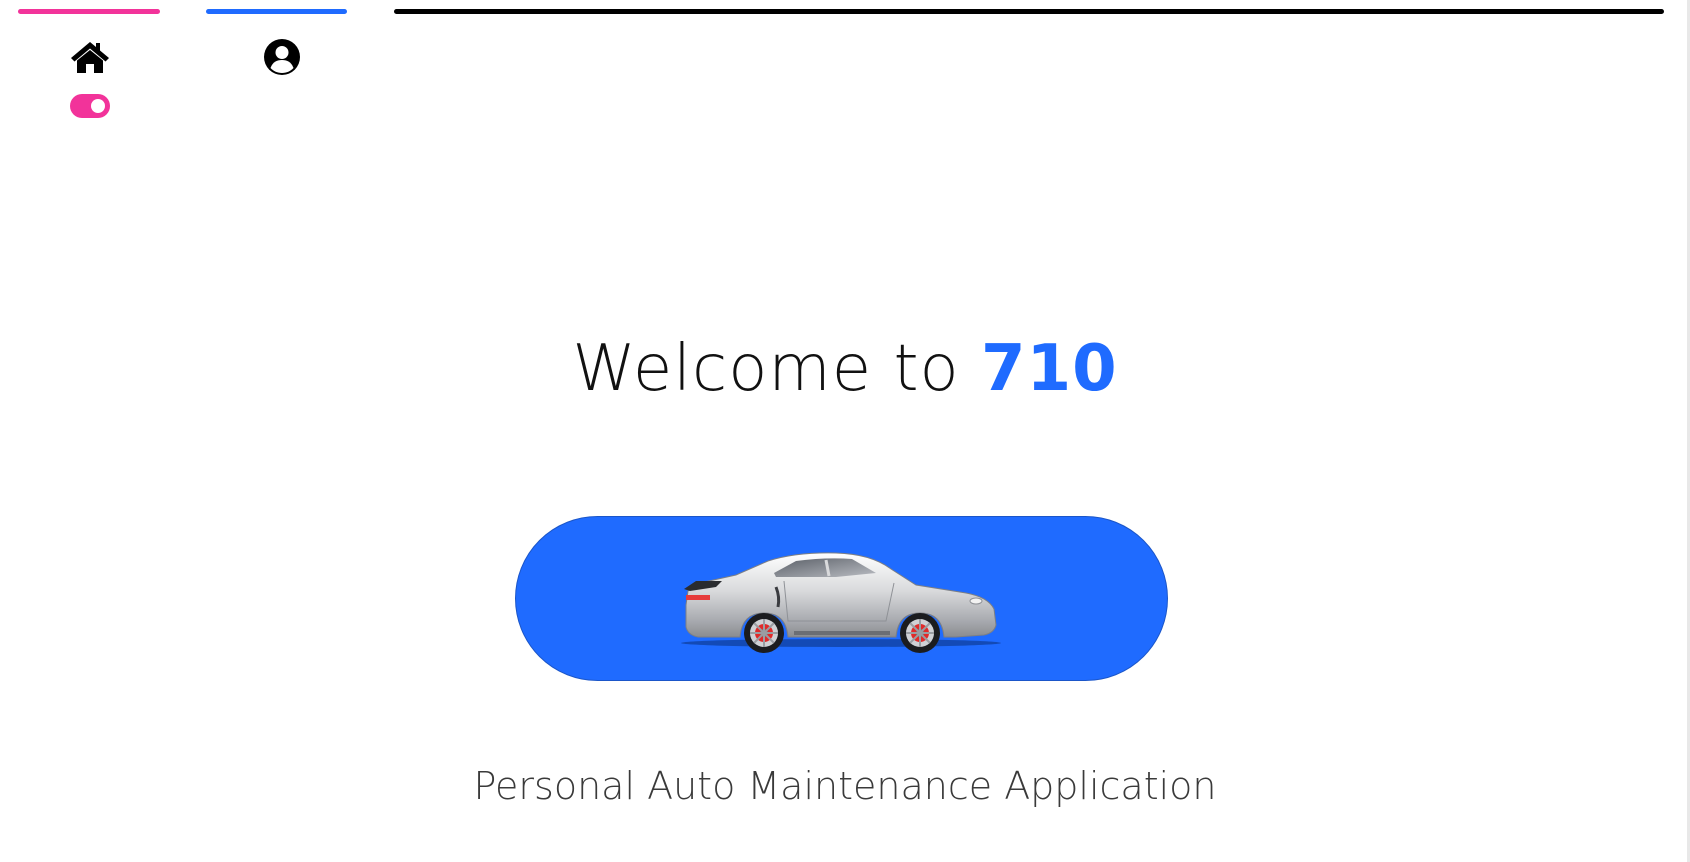 The height and width of the screenshot is (862, 1690). I want to click on user-circle-icon, so click(282, 57).